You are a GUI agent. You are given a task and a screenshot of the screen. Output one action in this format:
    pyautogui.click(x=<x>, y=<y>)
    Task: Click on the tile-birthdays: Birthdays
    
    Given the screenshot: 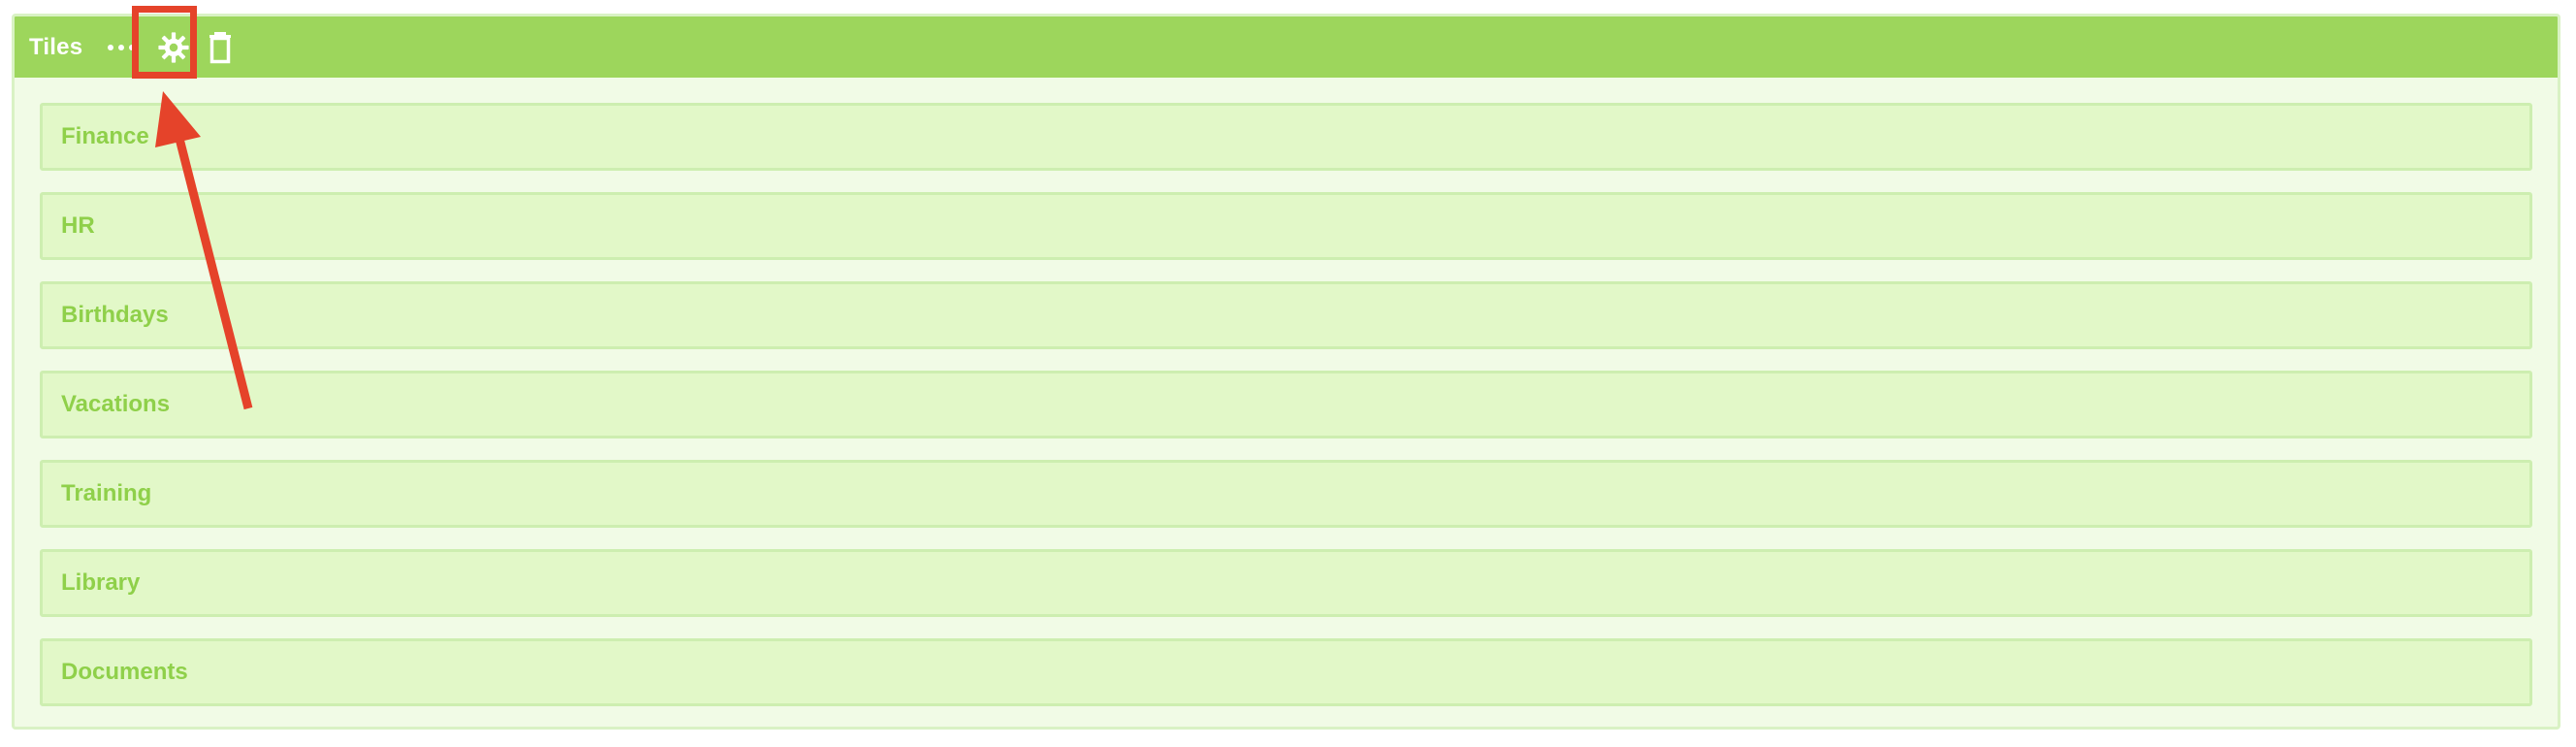 What is the action you would take?
    pyautogui.click(x=1286, y=315)
    